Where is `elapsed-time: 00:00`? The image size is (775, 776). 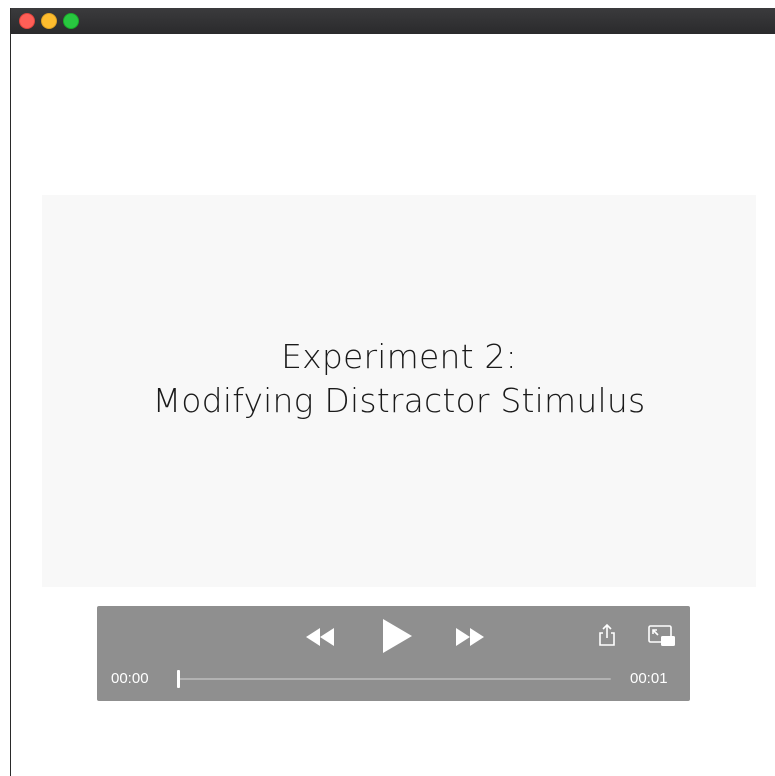
elapsed-time: 00:00 is located at coordinates (130, 678).